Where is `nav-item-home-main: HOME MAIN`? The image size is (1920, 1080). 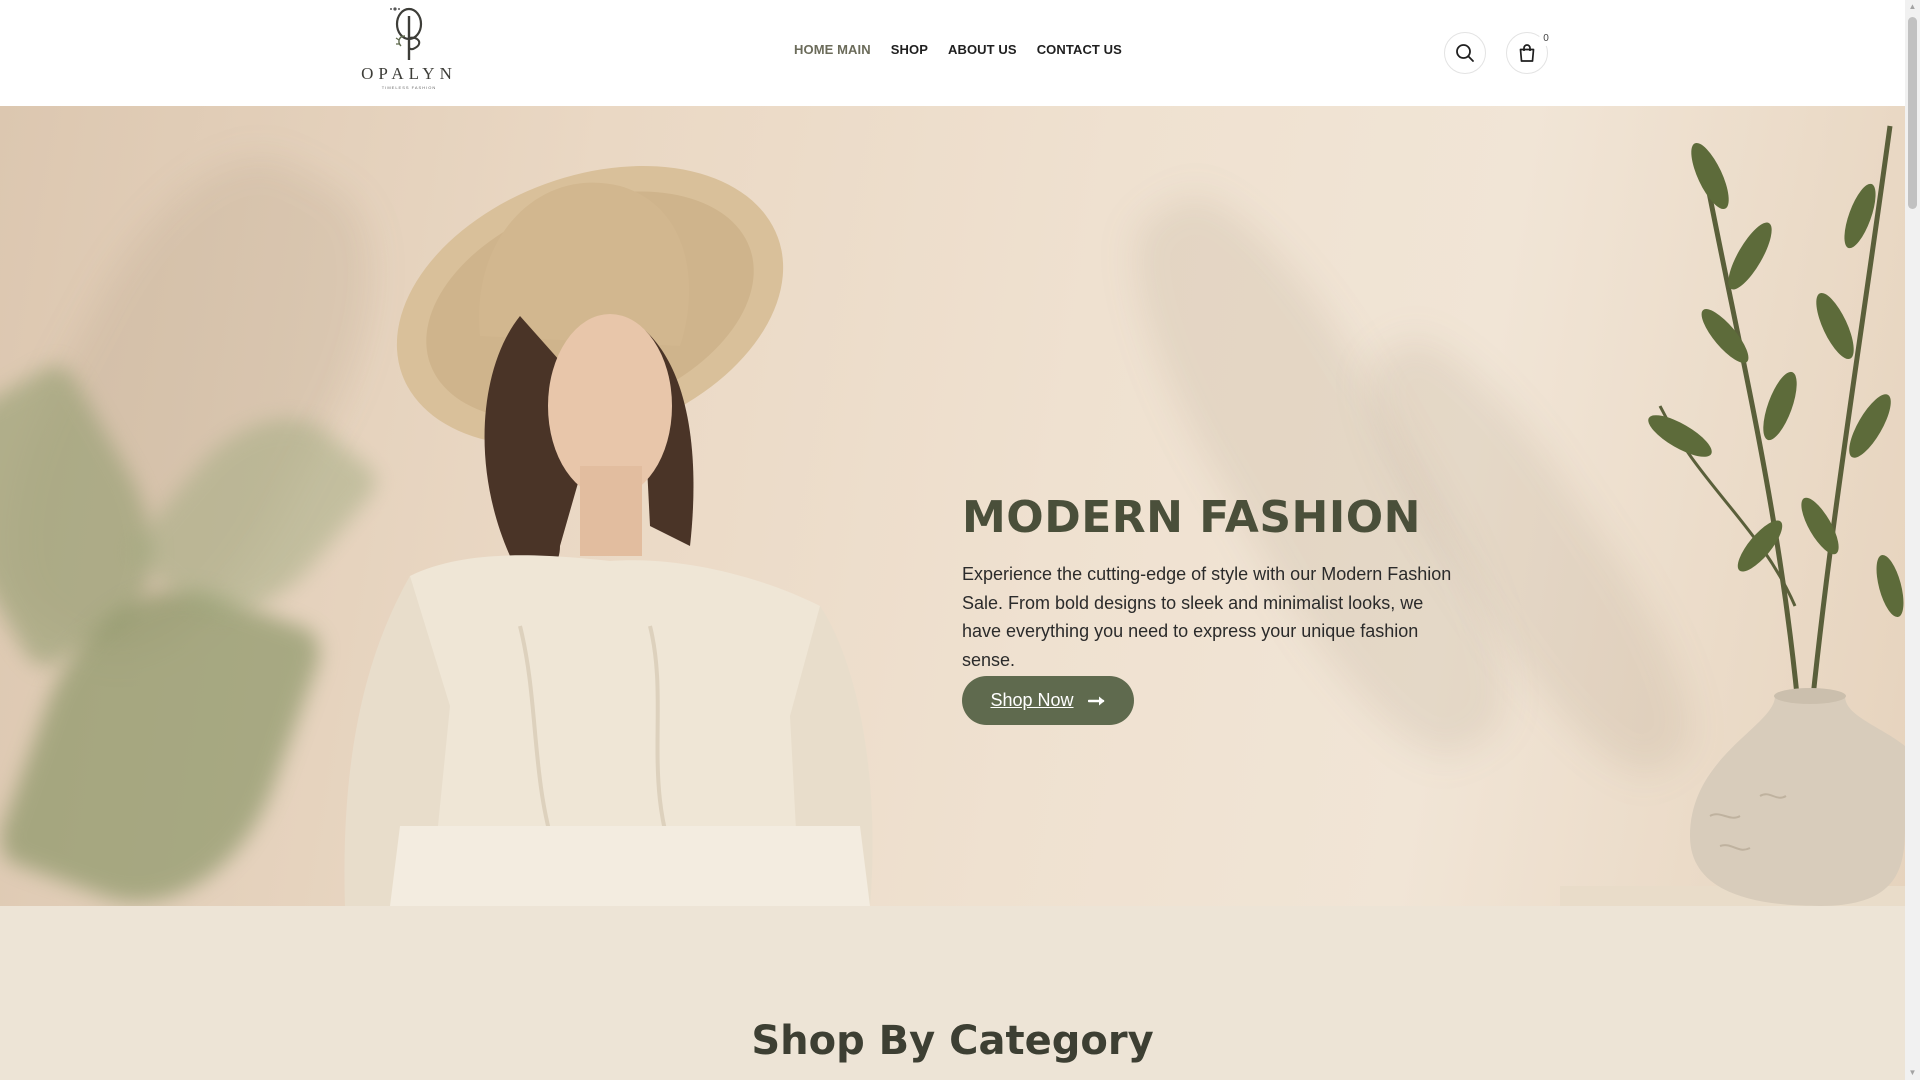 nav-item-home-main: HOME MAIN is located at coordinates (832, 49).